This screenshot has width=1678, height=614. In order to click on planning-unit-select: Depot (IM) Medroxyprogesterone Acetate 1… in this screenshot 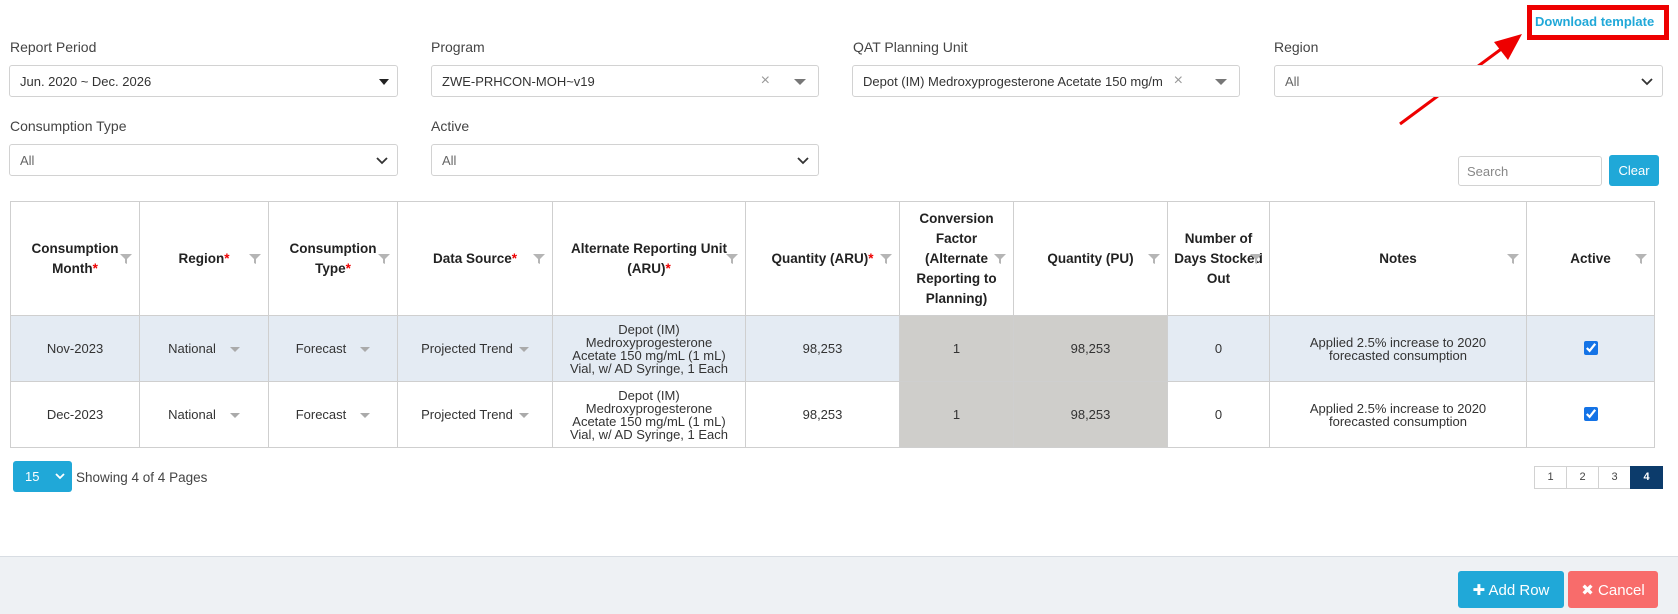, I will do `click(1046, 81)`.